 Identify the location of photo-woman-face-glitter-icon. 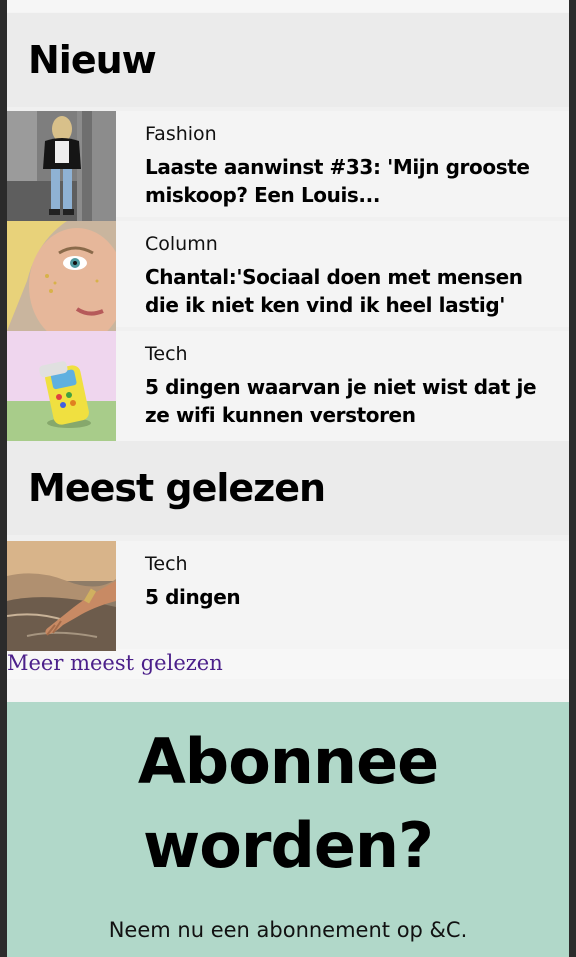
(61, 276).